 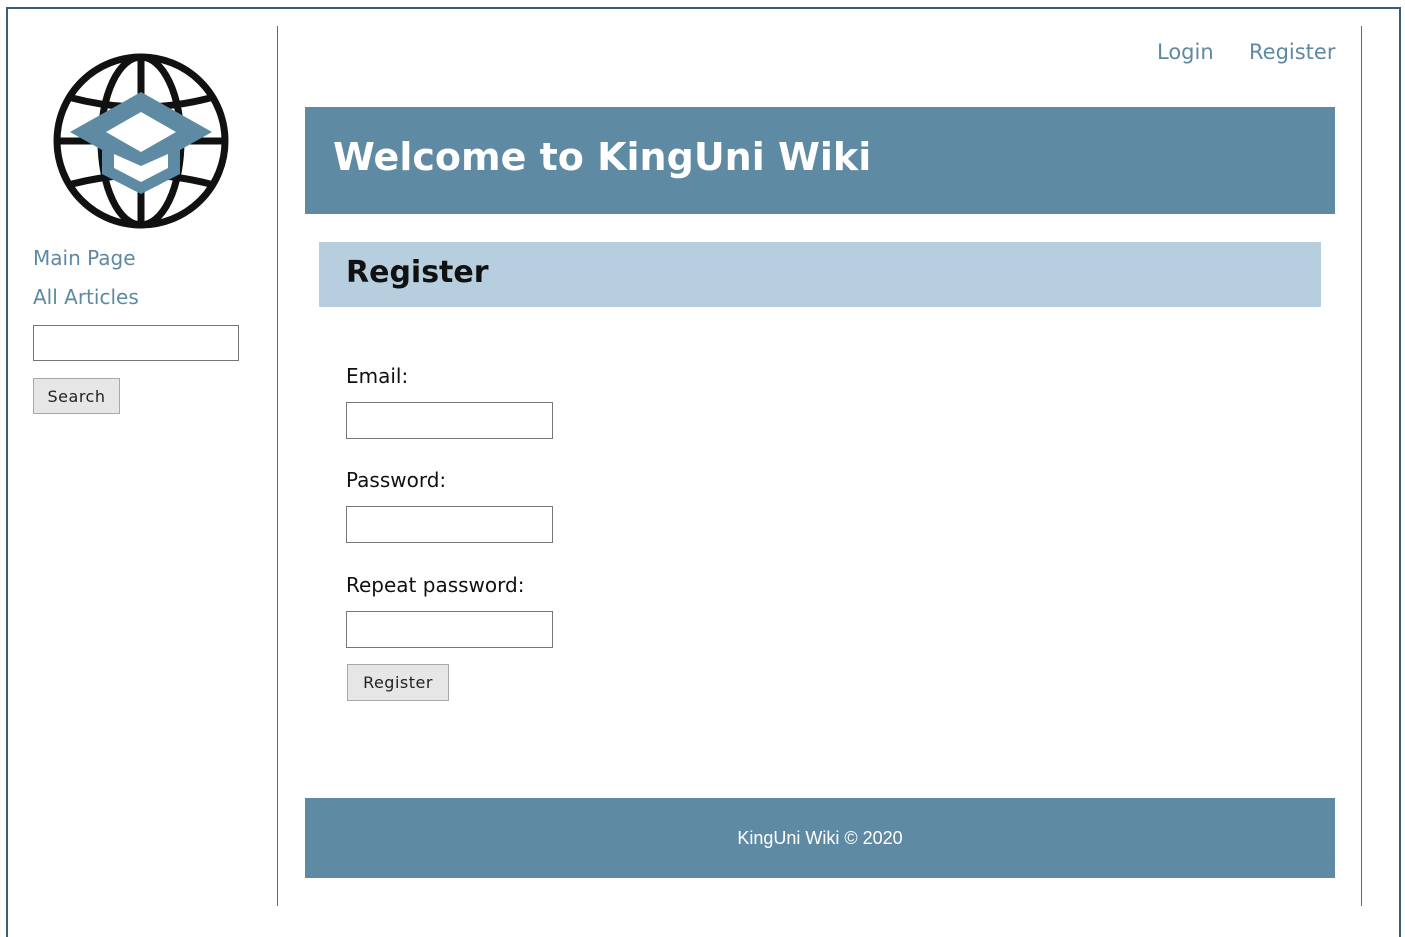 What do you see at coordinates (396, 480) in the screenshot?
I see `password-label: Password:` at bounding box center [396, 480].